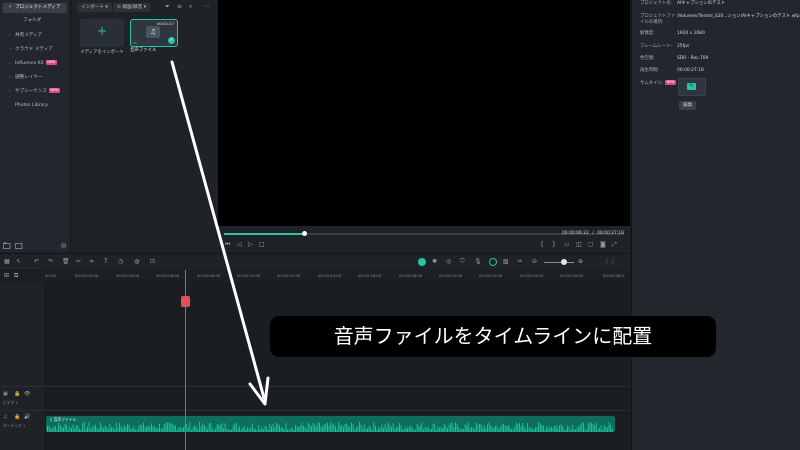 This screenshot has height=450, width=800. Describe the element at coordinates (493, 336) in the screenshot. I see `tutorial-caption: 音声ファイルをタイムラインに配置` at that location.